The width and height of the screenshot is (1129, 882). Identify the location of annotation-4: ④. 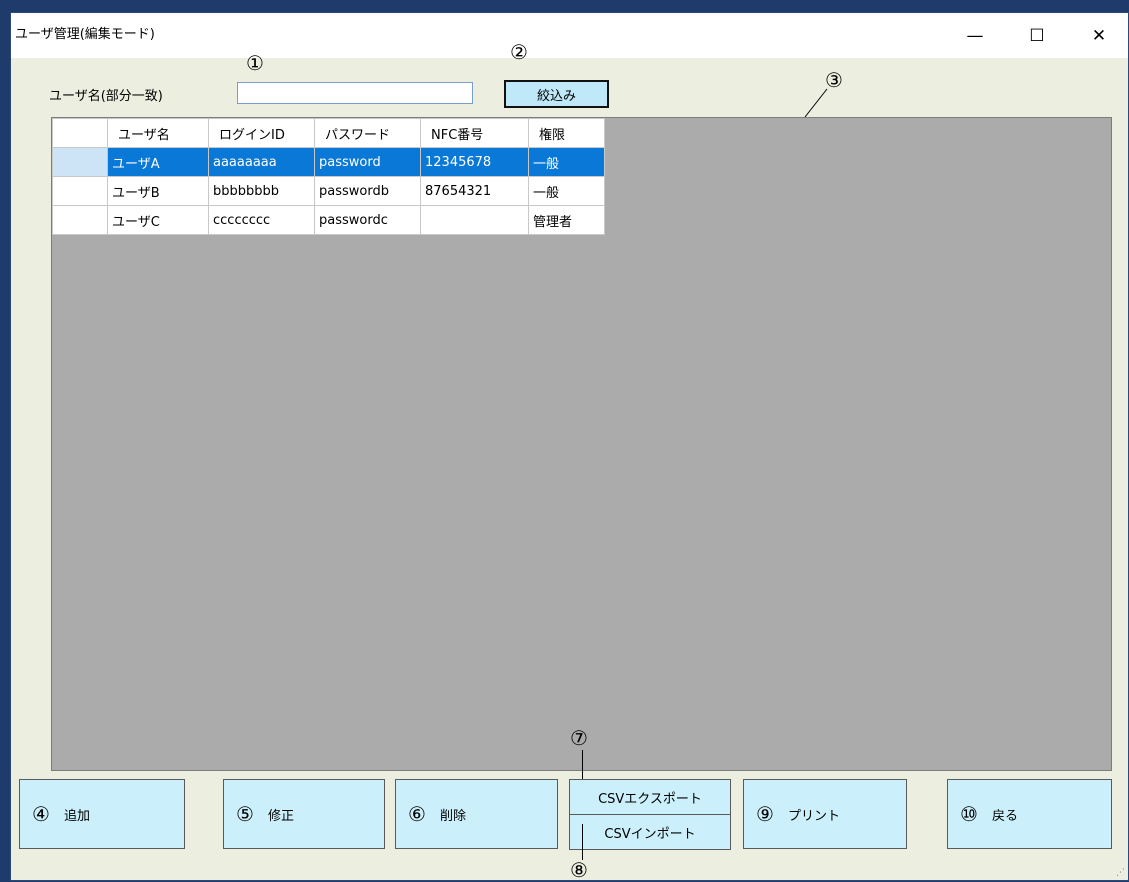
(41, 814).